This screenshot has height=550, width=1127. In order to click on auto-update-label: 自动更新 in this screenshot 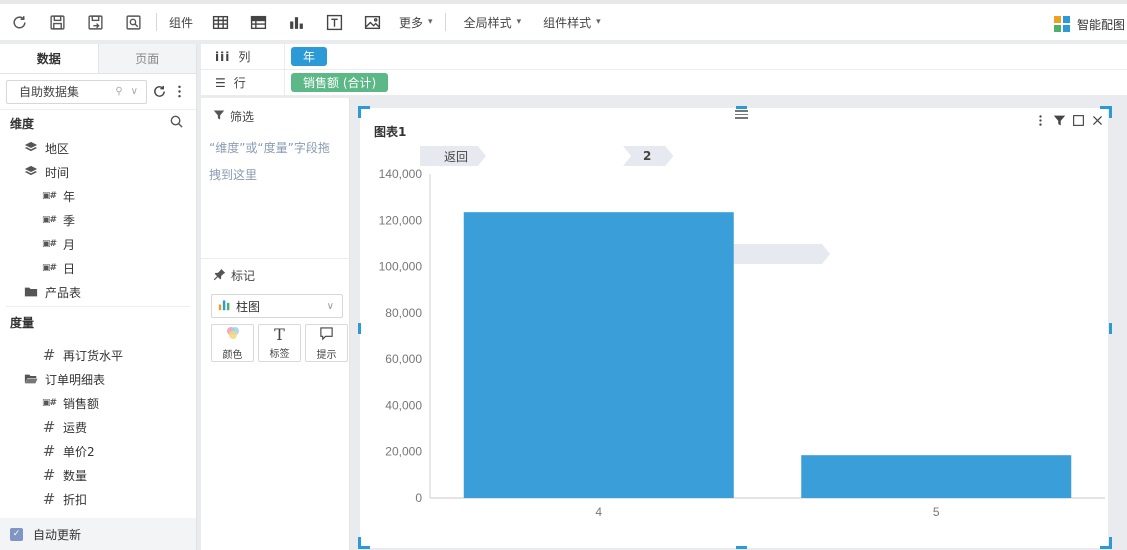, I will do `click(57, 534)`.